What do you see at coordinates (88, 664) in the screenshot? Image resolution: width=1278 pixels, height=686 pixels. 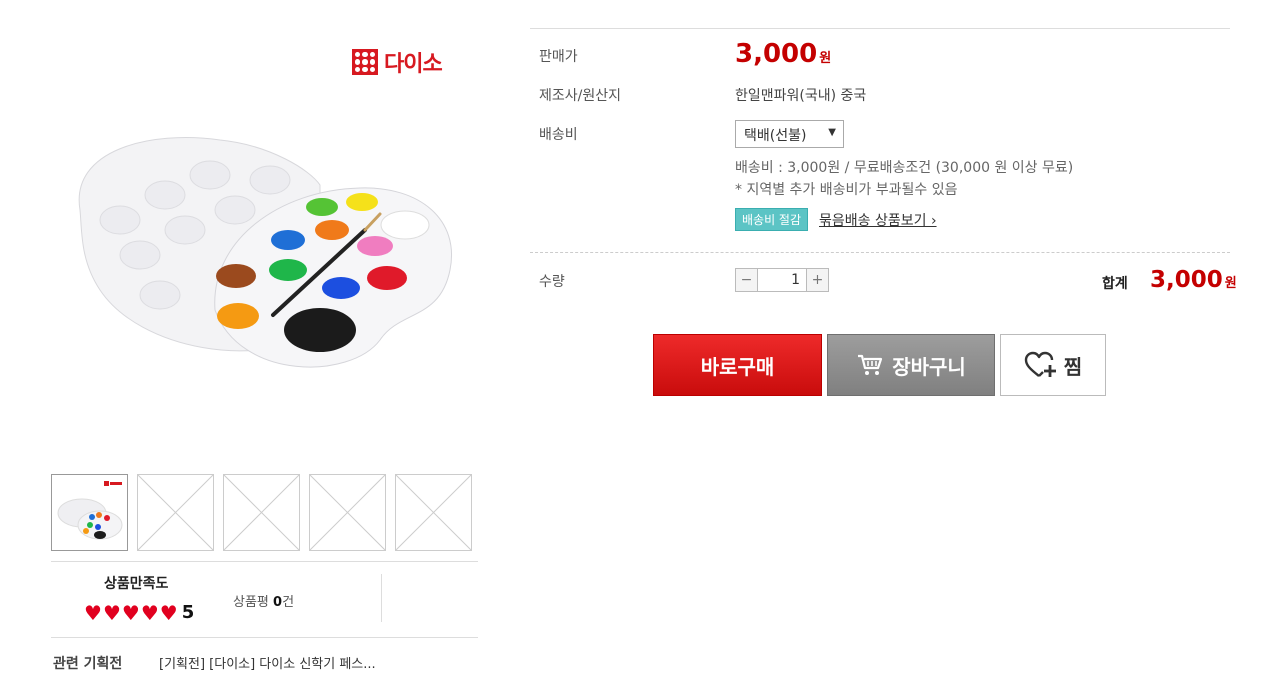 I see `related-exhibition-label: 관련 기획전` at bounding box center [88, 664].